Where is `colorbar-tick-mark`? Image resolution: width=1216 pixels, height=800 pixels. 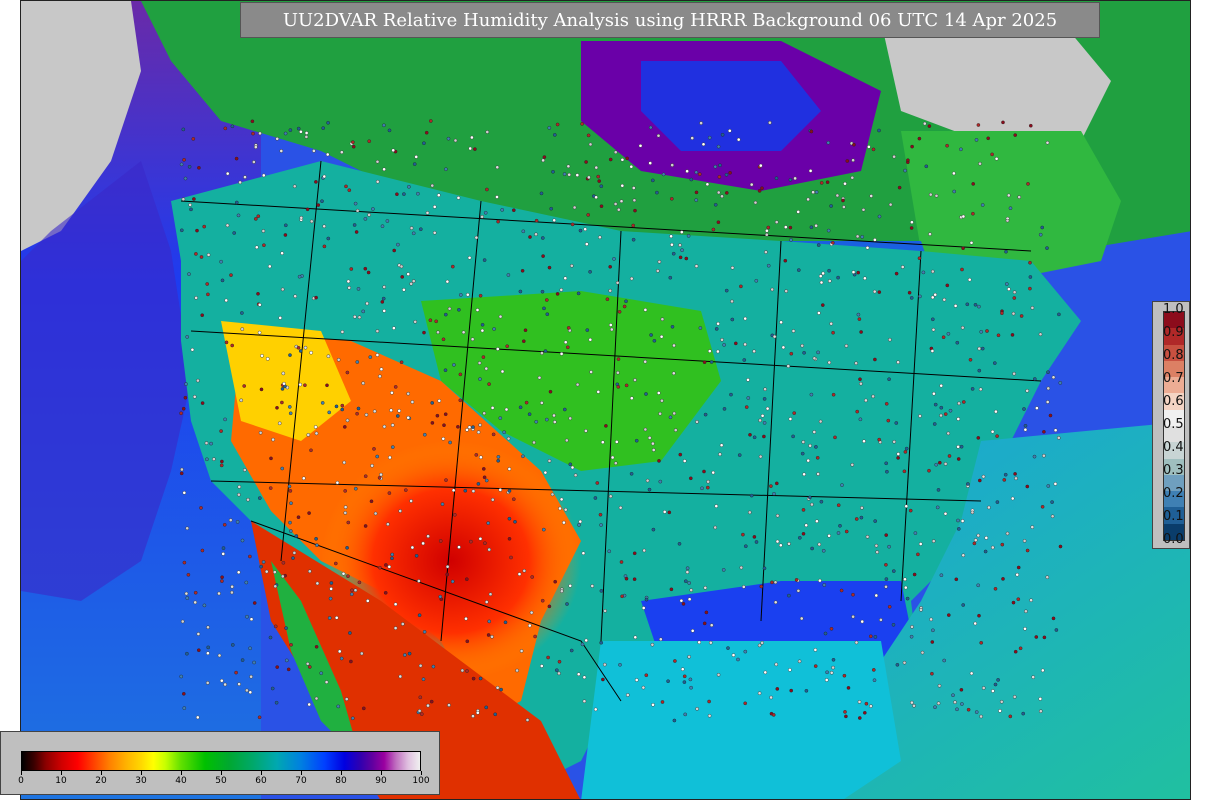 colorbar-tick-mark is located at coordinates (61, 773).